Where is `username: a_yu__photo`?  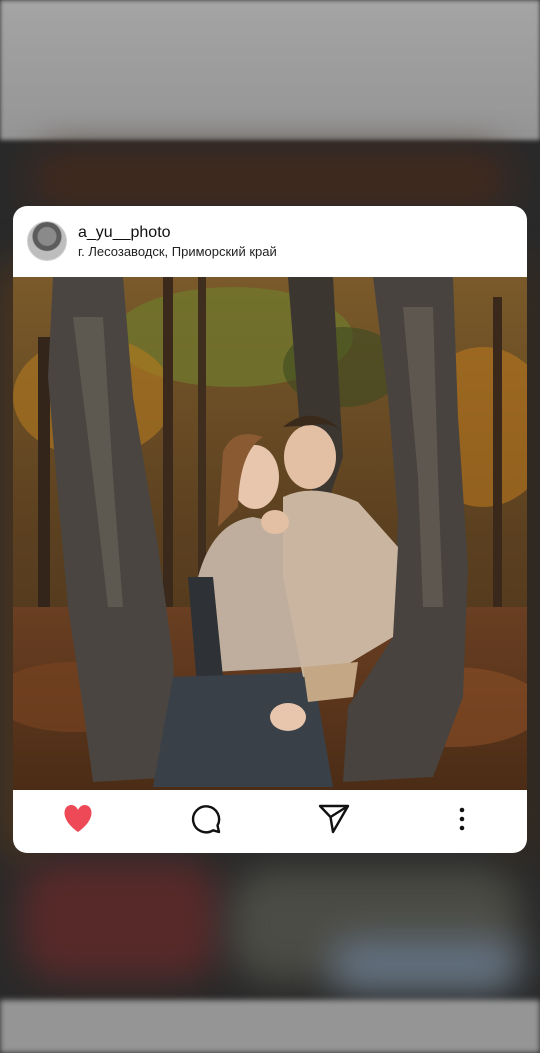
username: a_yu__photo is located at coordinates (124, 233).